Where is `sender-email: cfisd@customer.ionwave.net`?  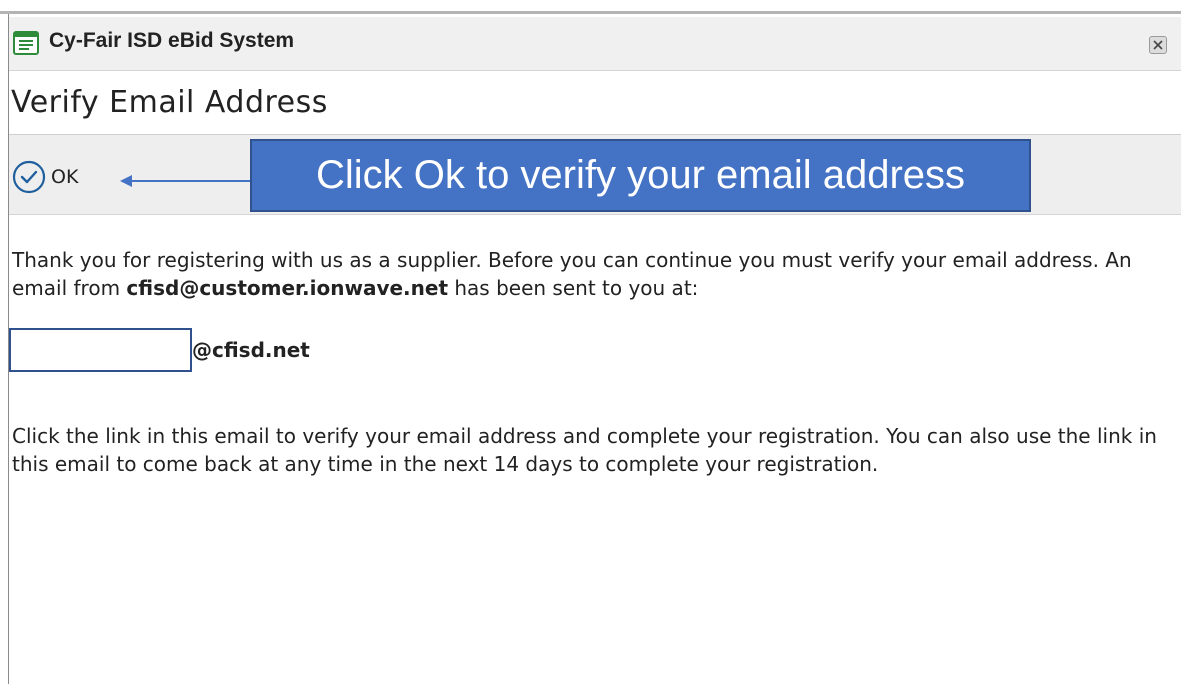
sender-email: cfisd@customer.ionwave.net is located at coordinates (287, 288).